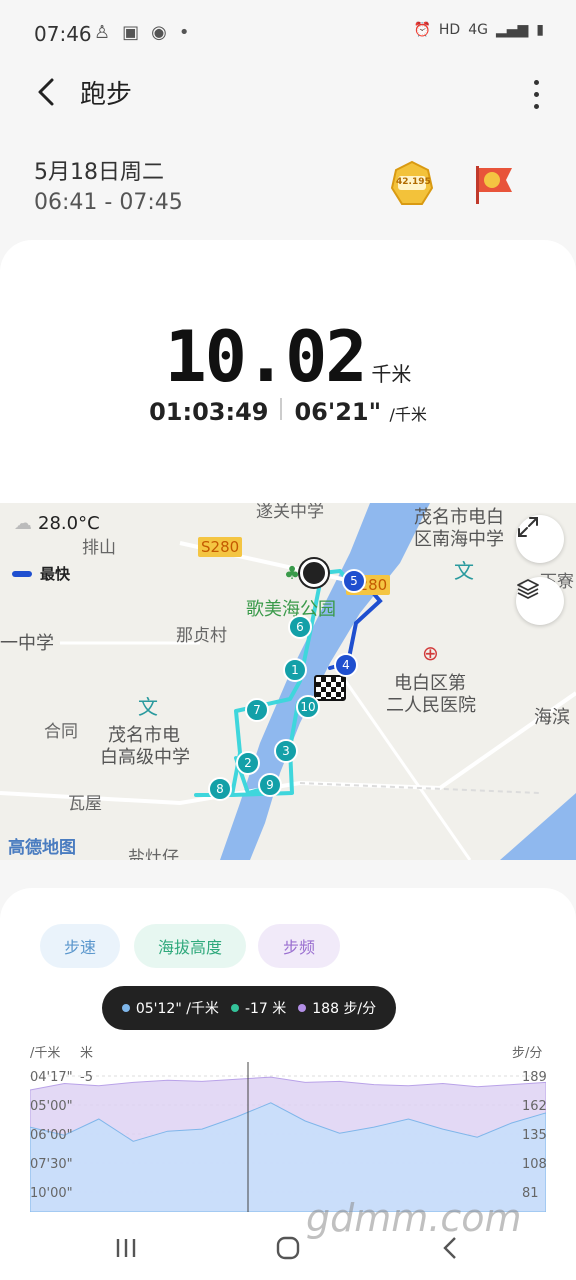 The image size is (576, 1280). What do you see at coordinates (106, 95) in the screenshot?
I see `page-title: 跑步` at bounding box center [106, 95].